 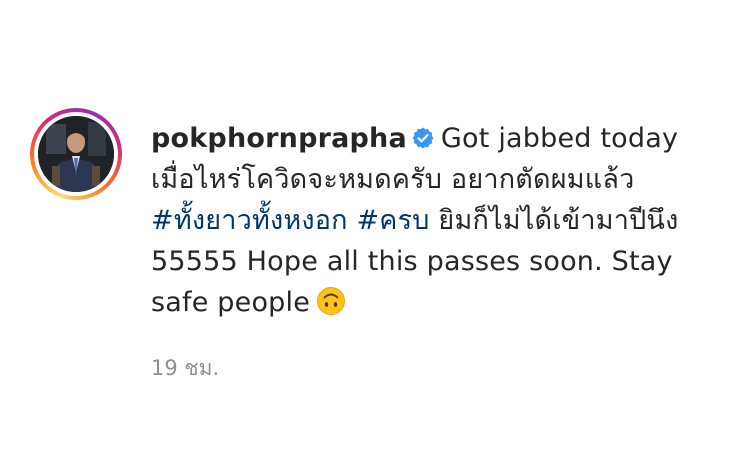 I want to click on verified-badge-icon, so click(x=423, y=138).